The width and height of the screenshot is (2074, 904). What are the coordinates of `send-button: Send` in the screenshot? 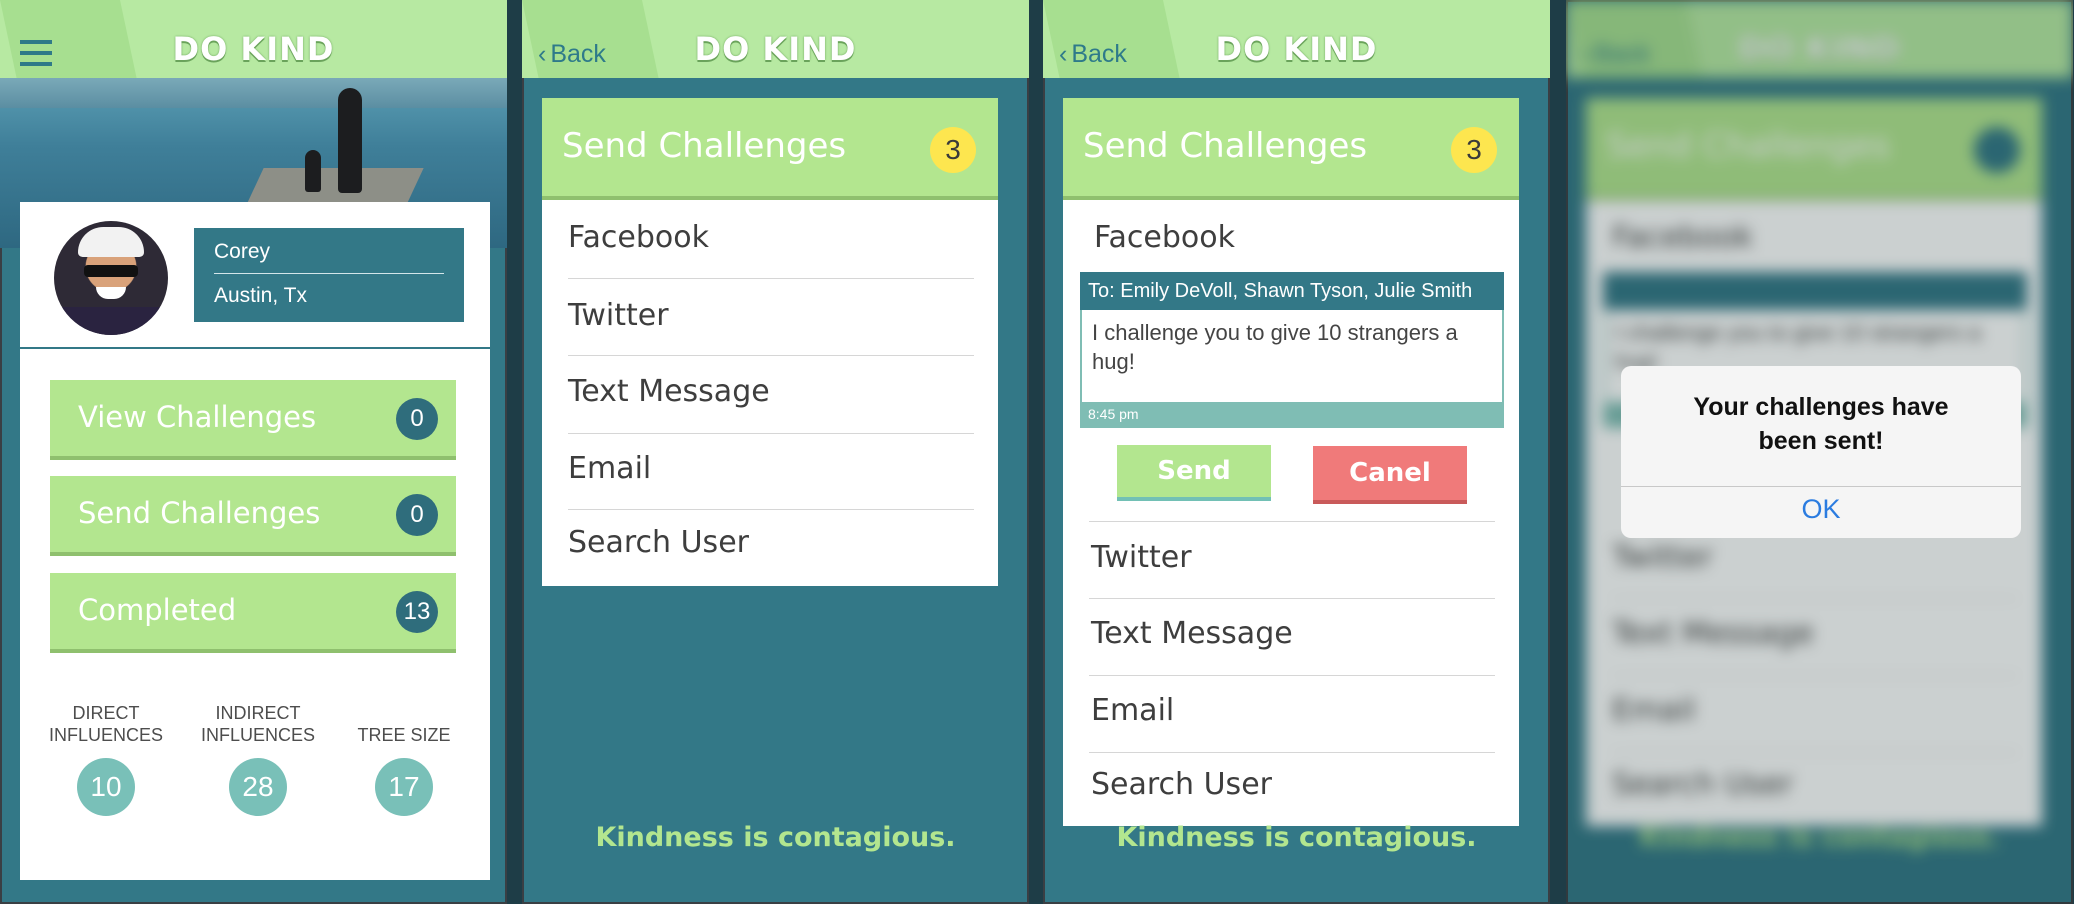 It's located at (1194, 473).